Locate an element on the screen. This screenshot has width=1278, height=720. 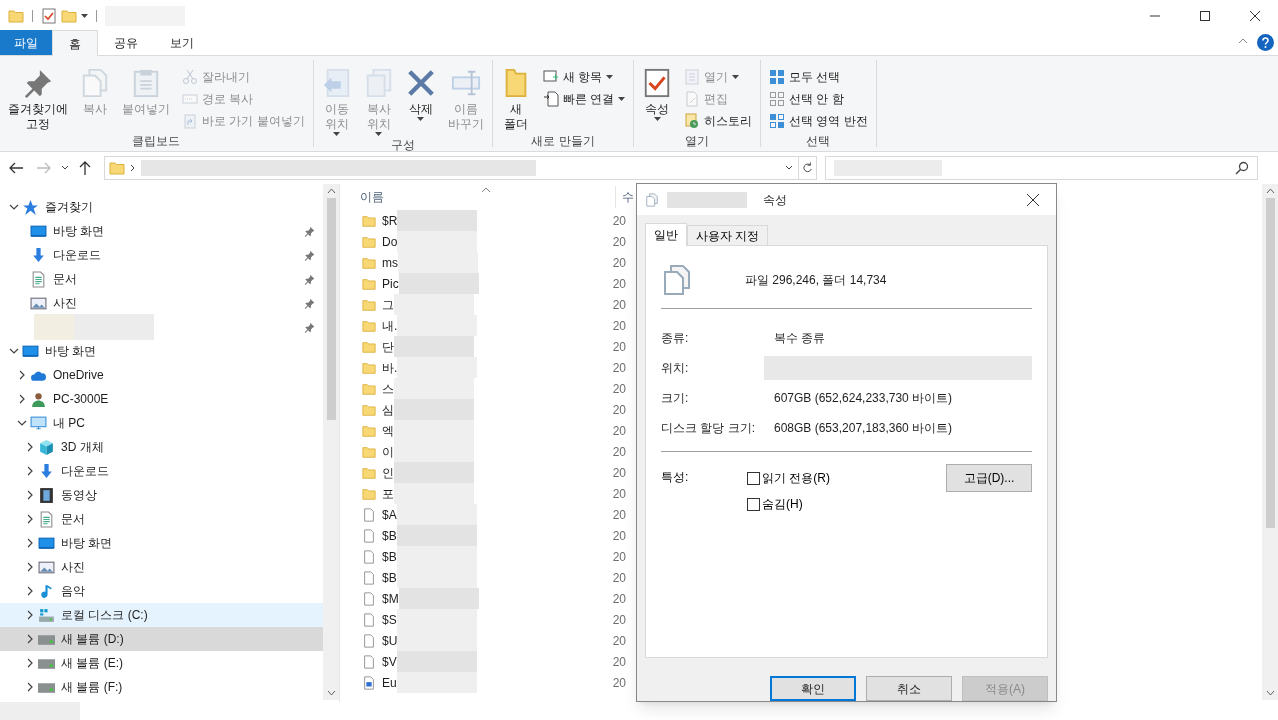
file-row: 내. 20 is located at coordinates (494, 325).